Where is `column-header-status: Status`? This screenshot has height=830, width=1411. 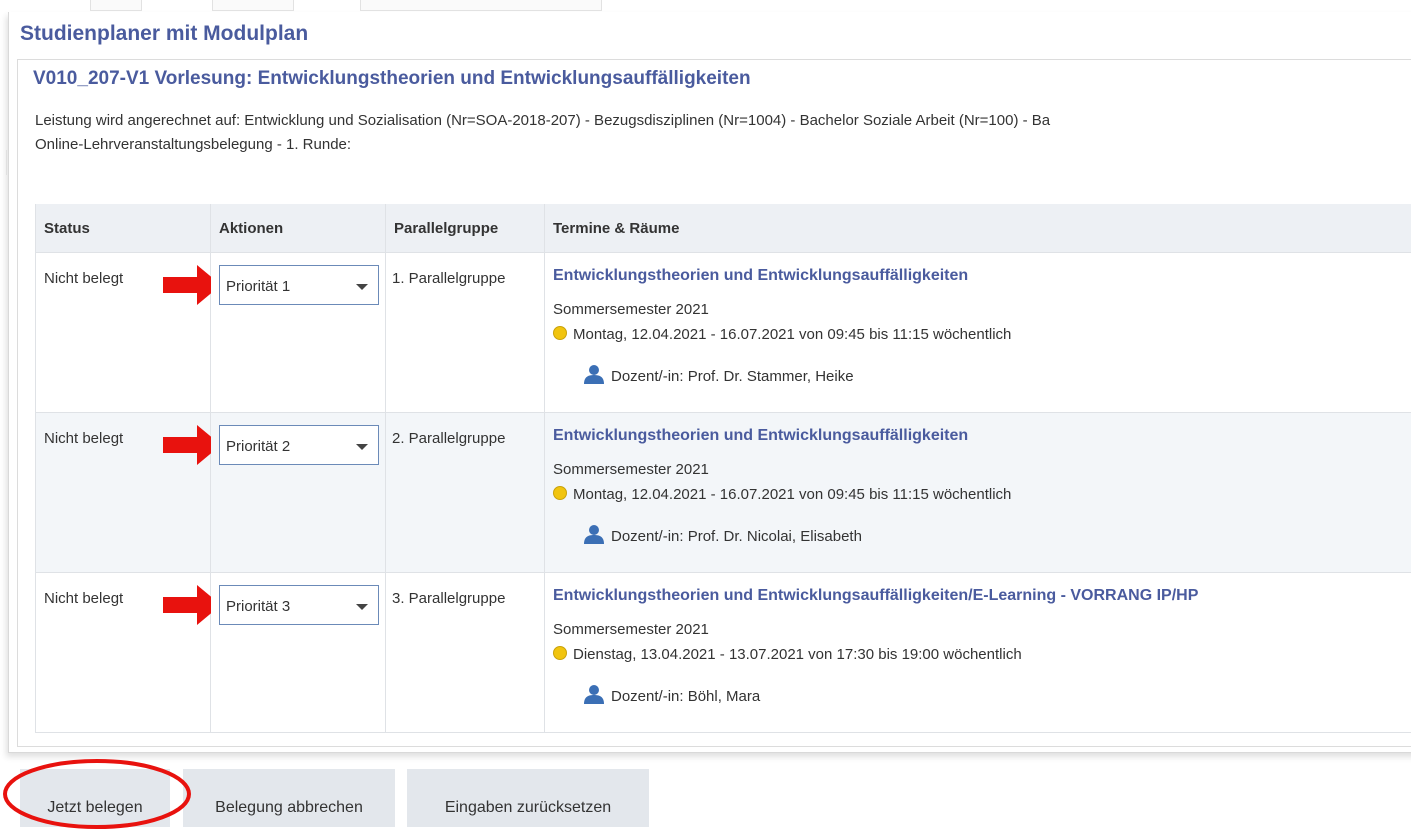
column-header-status: Status is located at coordinates (123, 228).